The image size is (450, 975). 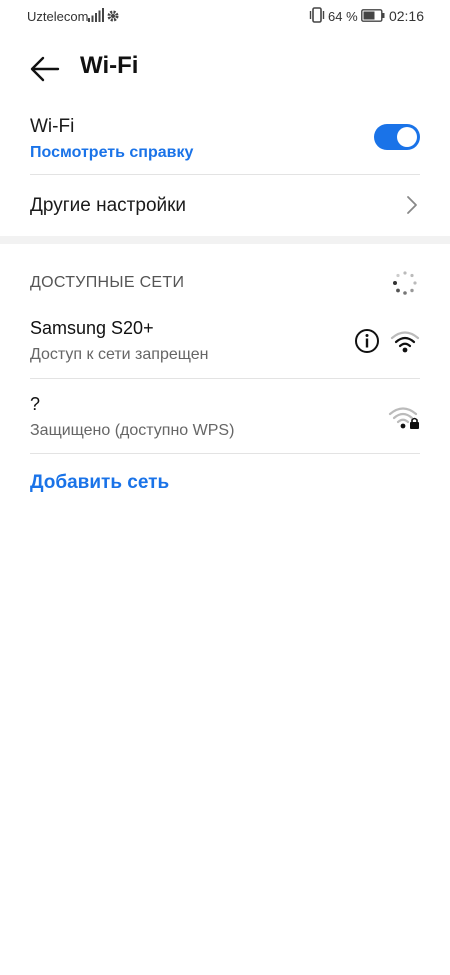 What do you see at coordinates (225, 240) in the screenshot?
I see `section-separator` at bounding box center [225, 240].